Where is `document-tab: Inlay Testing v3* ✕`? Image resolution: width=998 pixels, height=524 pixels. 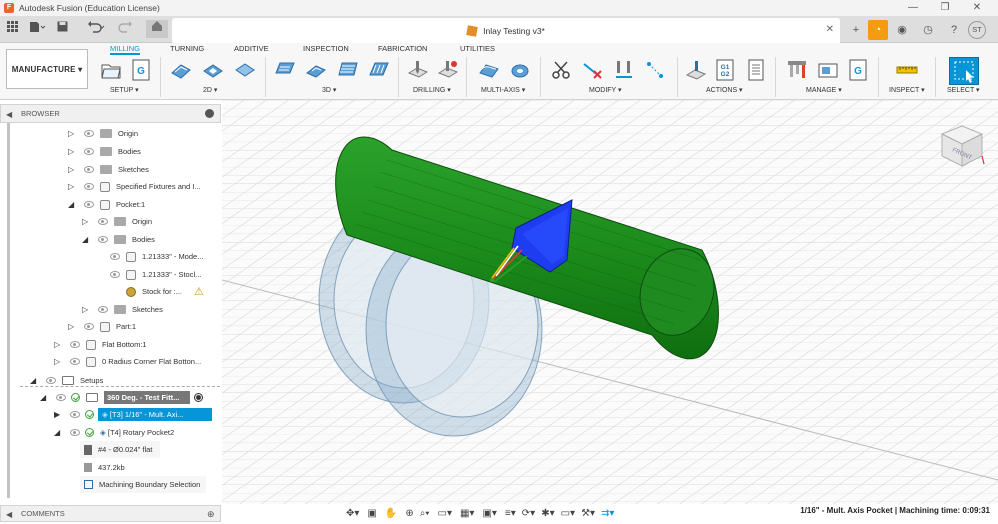
document-tab: Inlay Testing v3* ✕ is located at coordinates (506, 30).